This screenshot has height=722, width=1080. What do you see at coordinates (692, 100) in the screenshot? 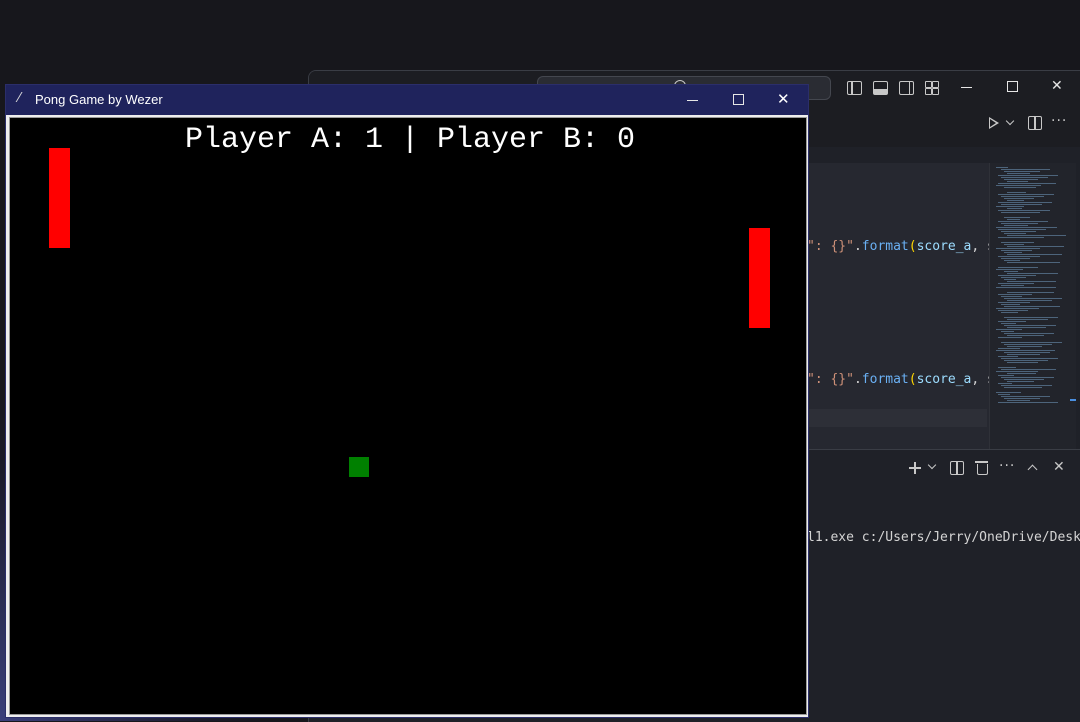
I see `minimize-button` at bounding box center [692, 100].